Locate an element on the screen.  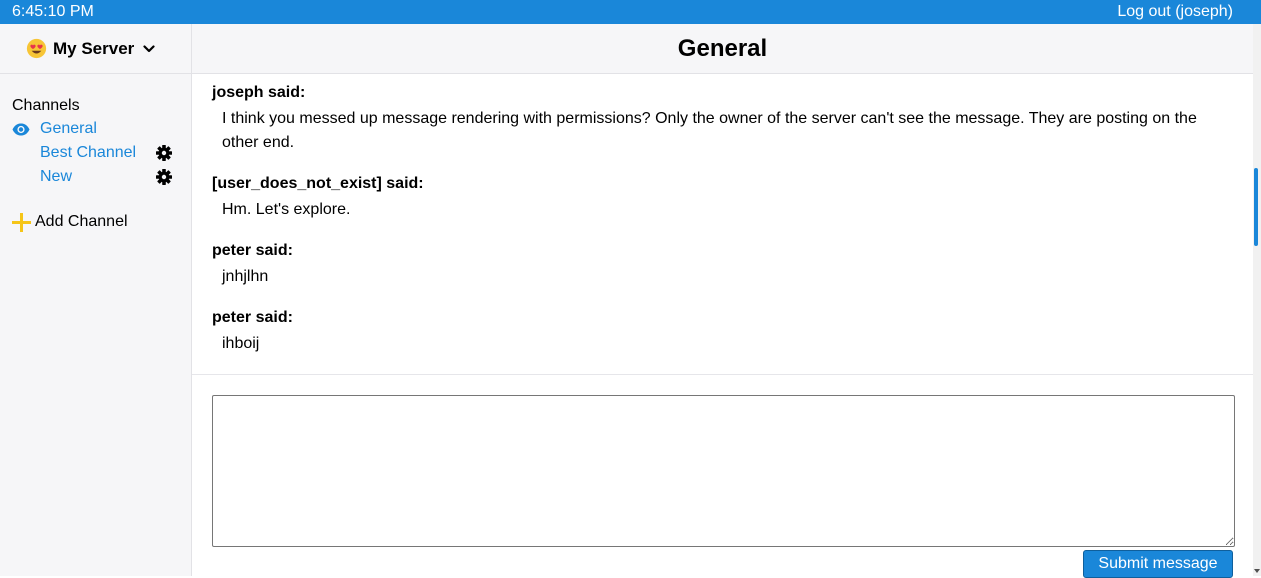
channel-item-best-channel: Best Channel is located at coordinates (95, 154).